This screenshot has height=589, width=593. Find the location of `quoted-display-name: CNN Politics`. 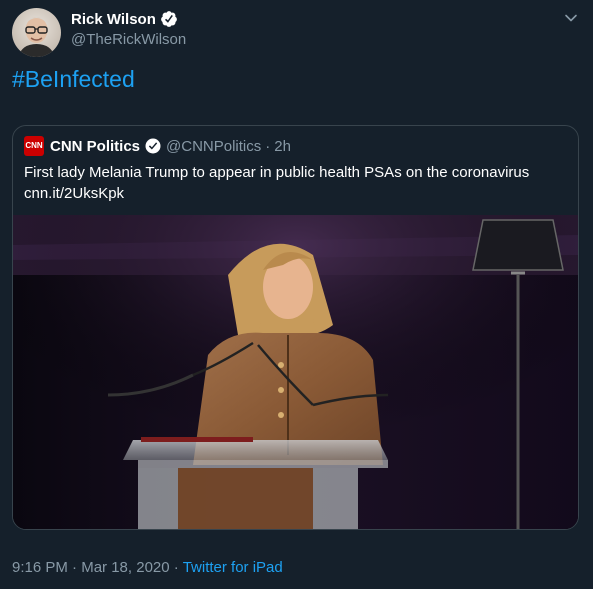

quoted-display-name: CNN Politics is located at coordinates (95, 146).